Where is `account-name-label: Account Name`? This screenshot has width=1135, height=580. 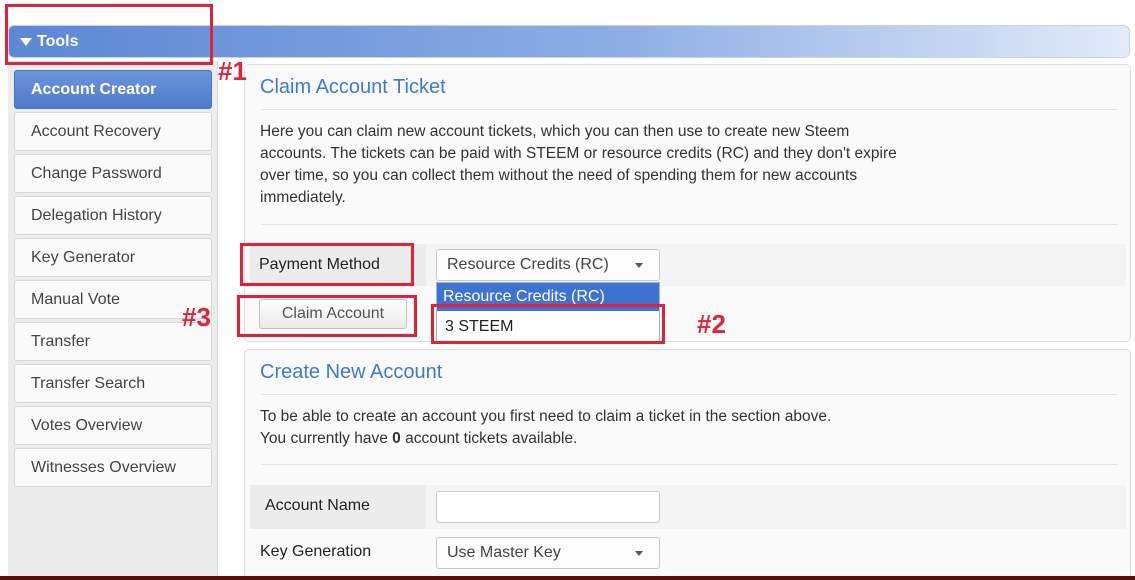 account-name-label: Account Name is located at coordinates (317, 505).